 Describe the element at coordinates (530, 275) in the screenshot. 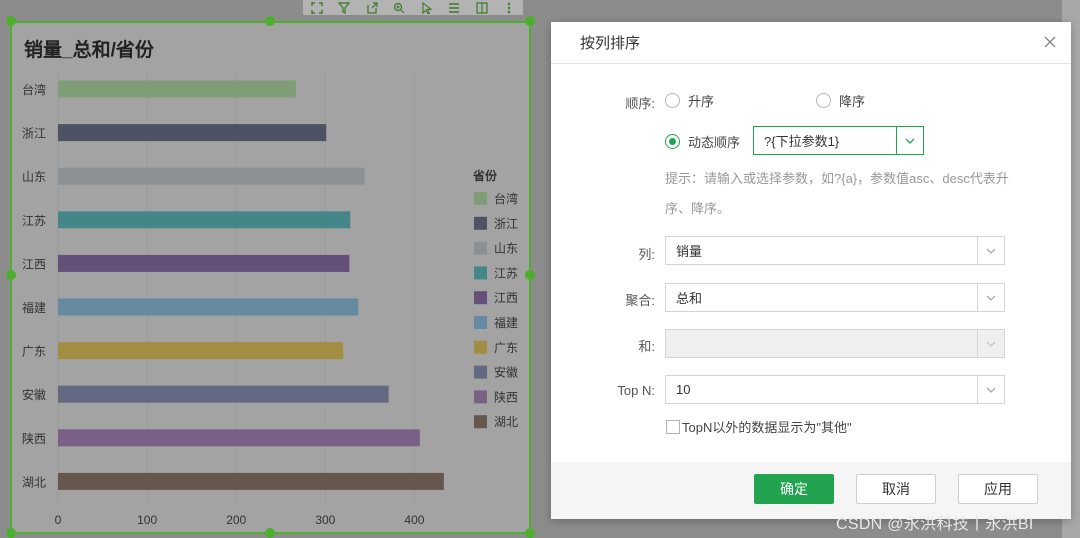

I see `resize-handle-mid-right` at that location.